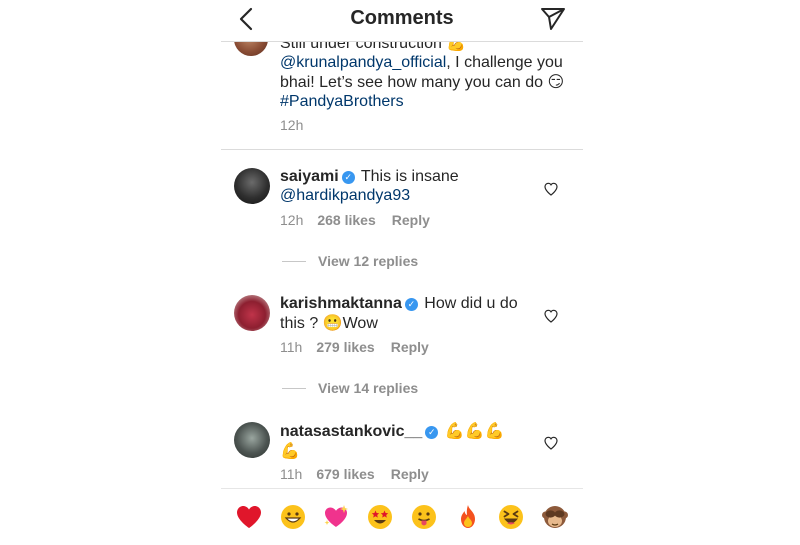 The width and height of the screenshot is (800, 545). What do you see at coordinates (402, 516) in the screenshot?
I see `emoji-reaction-bar` at bounding box center [402, 516].